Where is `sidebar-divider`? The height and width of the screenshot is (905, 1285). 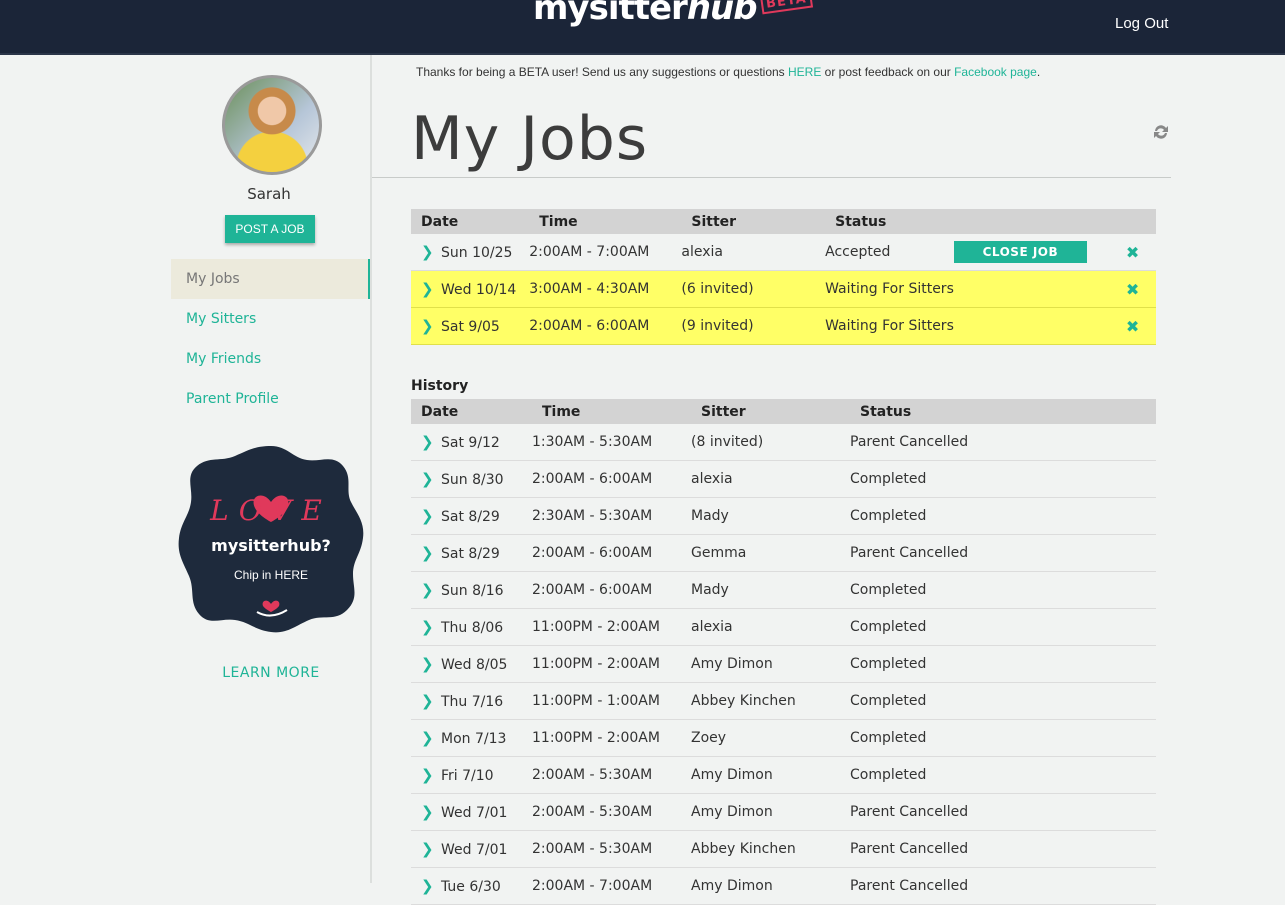 sidebar-divider is located at coordinates (371, 469).